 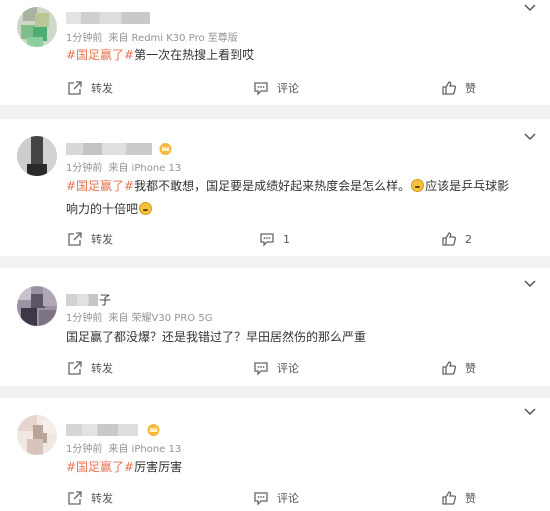 What do you see at coordinates (216, 337) in the screenshot?
I see `comment-text: 国足赢了都没爆？还是我错过了？早田居然伤的那么严重` at bounding box center [216, 337].